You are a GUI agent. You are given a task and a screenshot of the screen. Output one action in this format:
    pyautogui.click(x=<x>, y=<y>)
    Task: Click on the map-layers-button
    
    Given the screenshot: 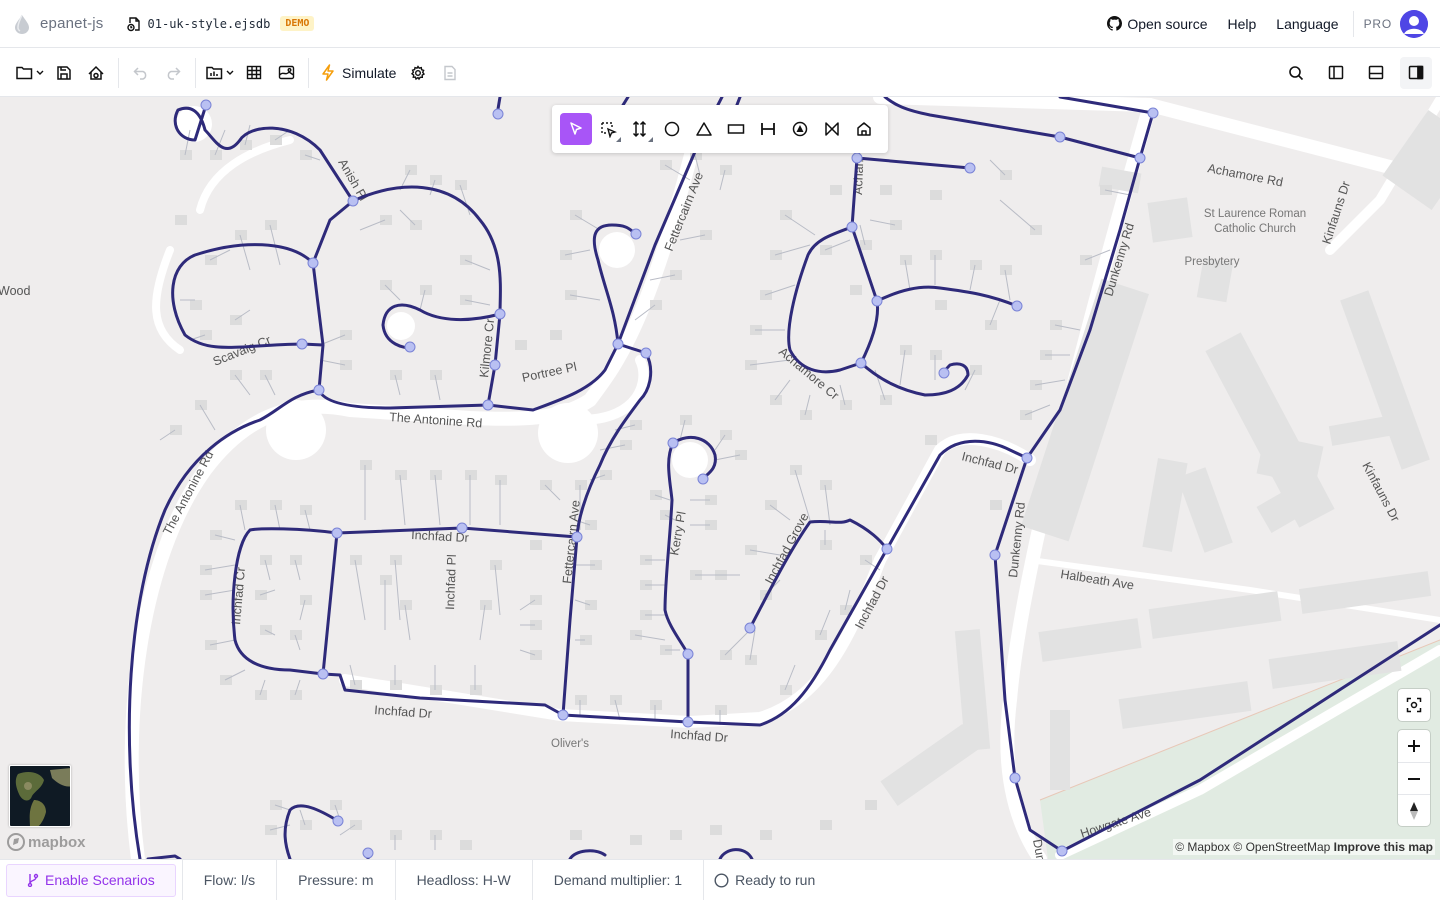 What is the action you would take?
    pyautogui.click(x=286, y=73)
    